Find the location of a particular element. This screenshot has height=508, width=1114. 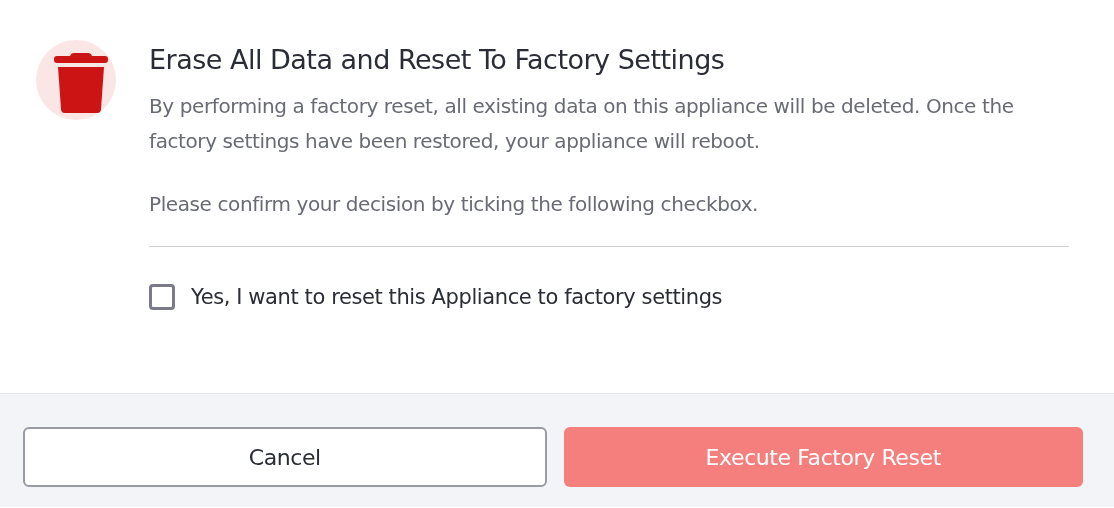

checkbox-label: Yes, I want to reset this Appliance to factory settings is located at coordinates (457, 297).